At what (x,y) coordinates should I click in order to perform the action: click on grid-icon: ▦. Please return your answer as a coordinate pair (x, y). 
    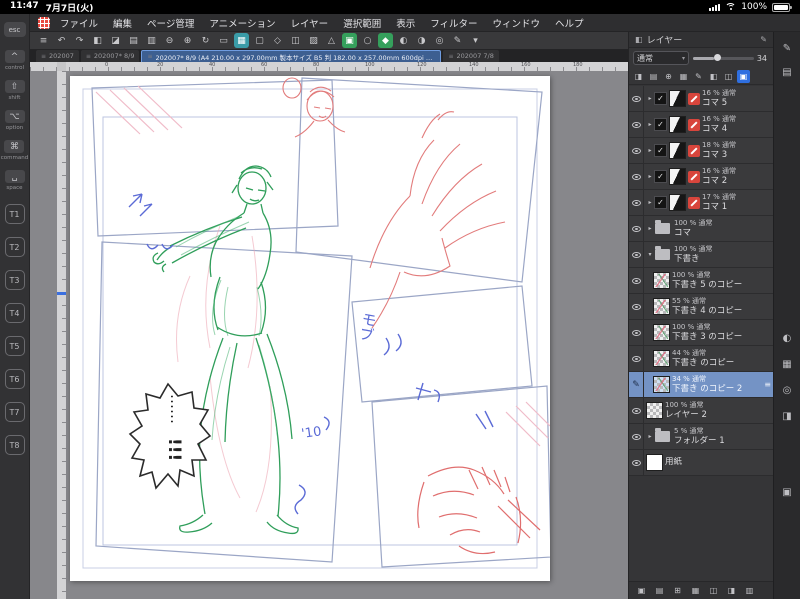
    Looking at the image, I should click on (241, 40).